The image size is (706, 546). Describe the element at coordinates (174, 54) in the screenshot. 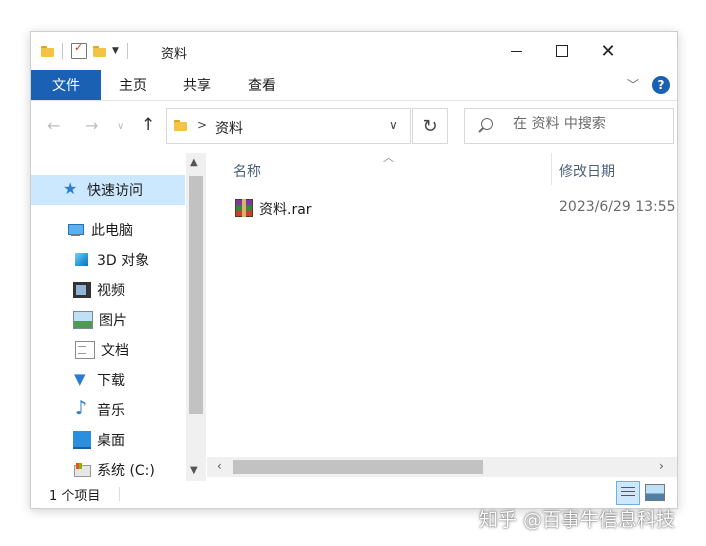

I see `window-title: 资料` at that location.